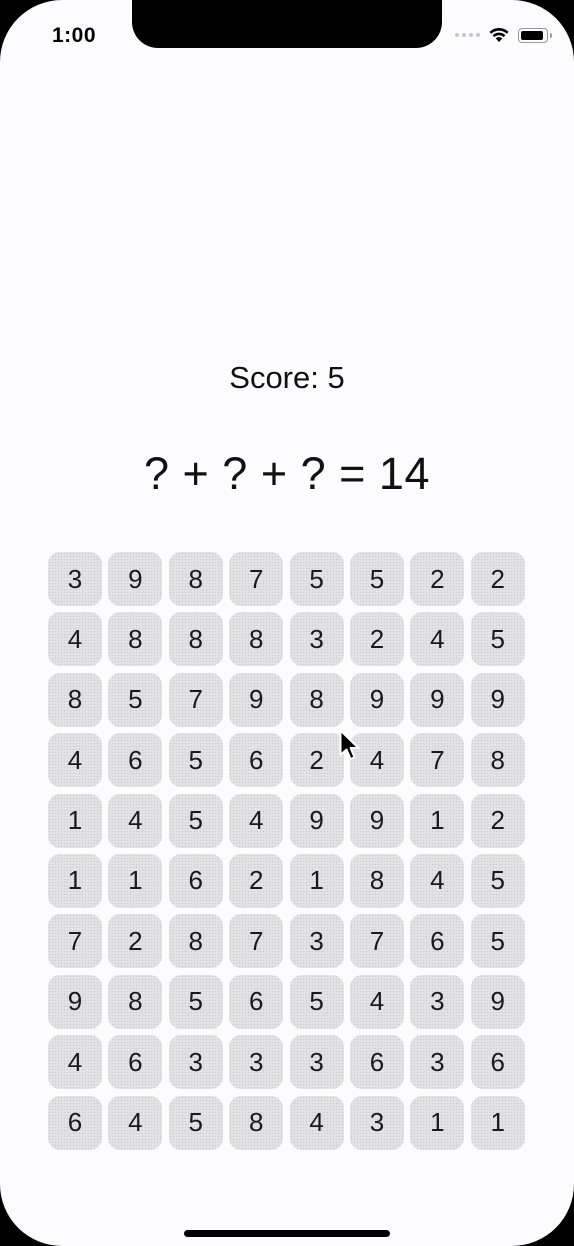 Image resolution: width=574 pixels, height=1246 pixels. Describe the element at coordinates (535, 35) in the screenshot. I see `battery-icon` at that location.